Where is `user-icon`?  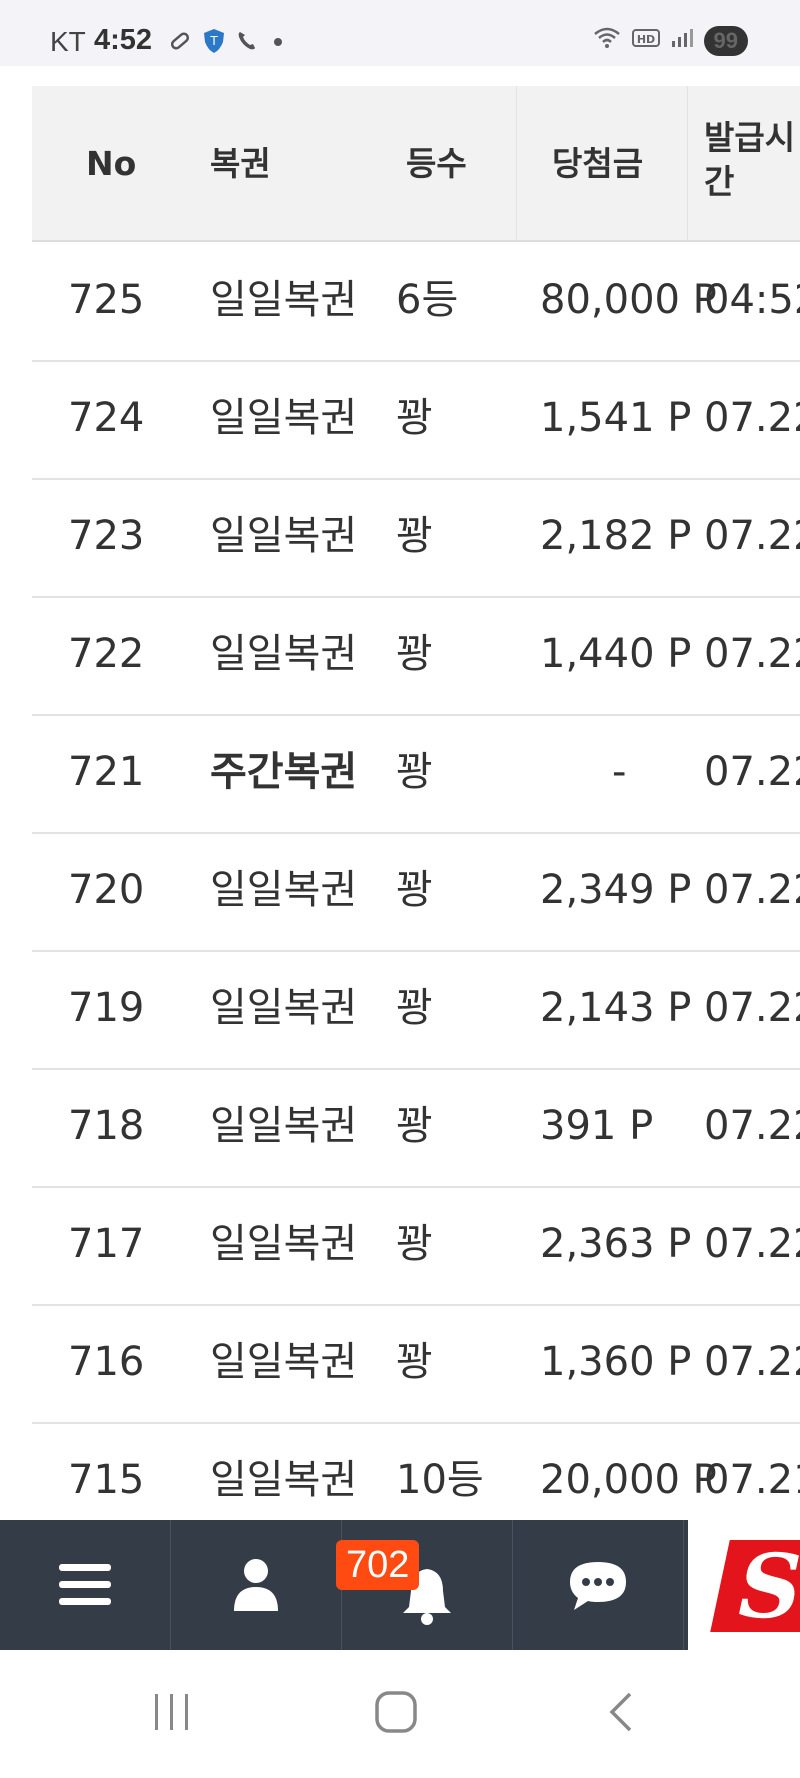
user-icon is located at coordinates (256, 1585).